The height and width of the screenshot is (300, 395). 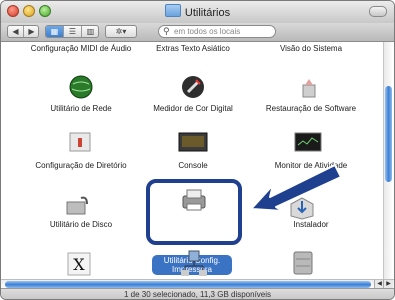 I want to click on toolbar-toggle-button, so click(x=378, y=11).